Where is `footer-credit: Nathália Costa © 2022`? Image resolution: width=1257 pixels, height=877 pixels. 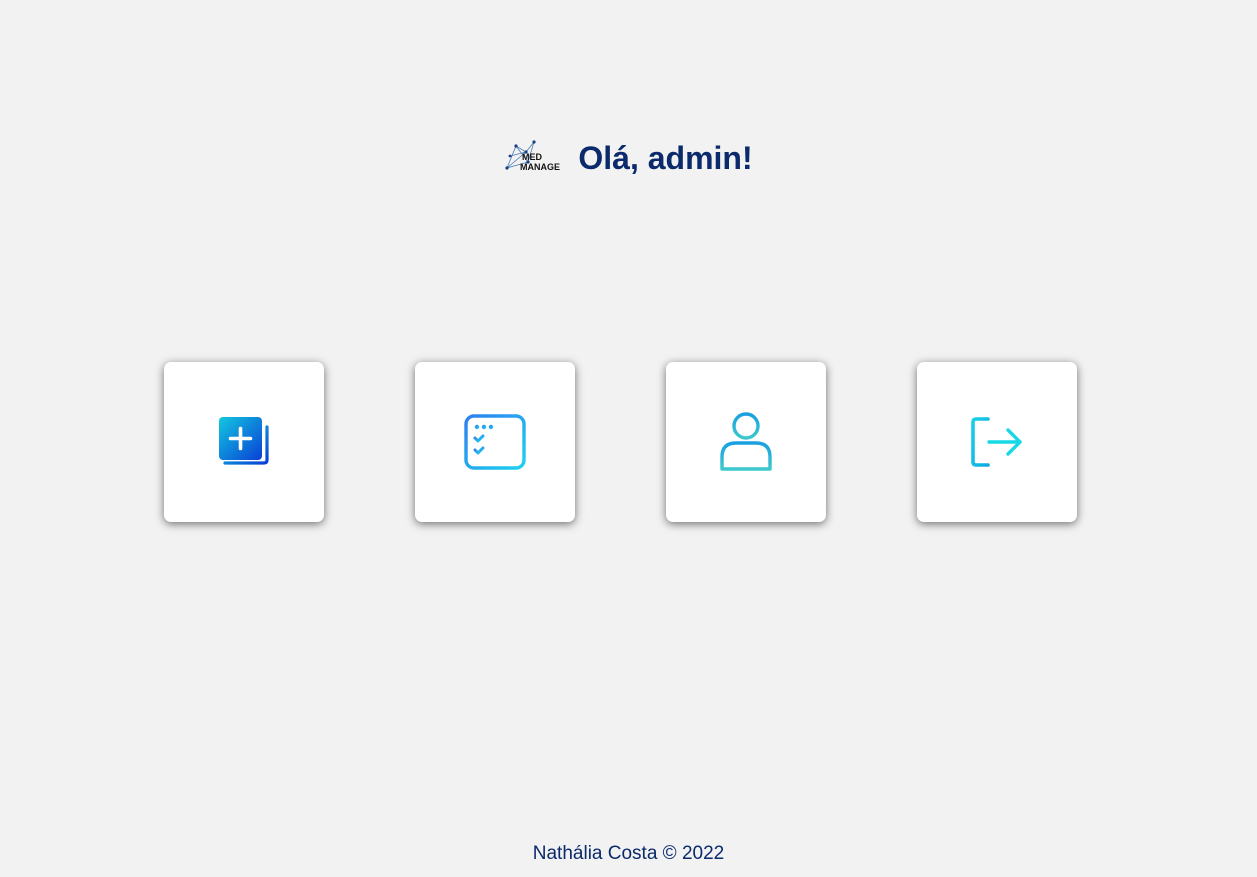 footer-credit: Nathália Costa © 2022 is located at coordinates (628, 853).